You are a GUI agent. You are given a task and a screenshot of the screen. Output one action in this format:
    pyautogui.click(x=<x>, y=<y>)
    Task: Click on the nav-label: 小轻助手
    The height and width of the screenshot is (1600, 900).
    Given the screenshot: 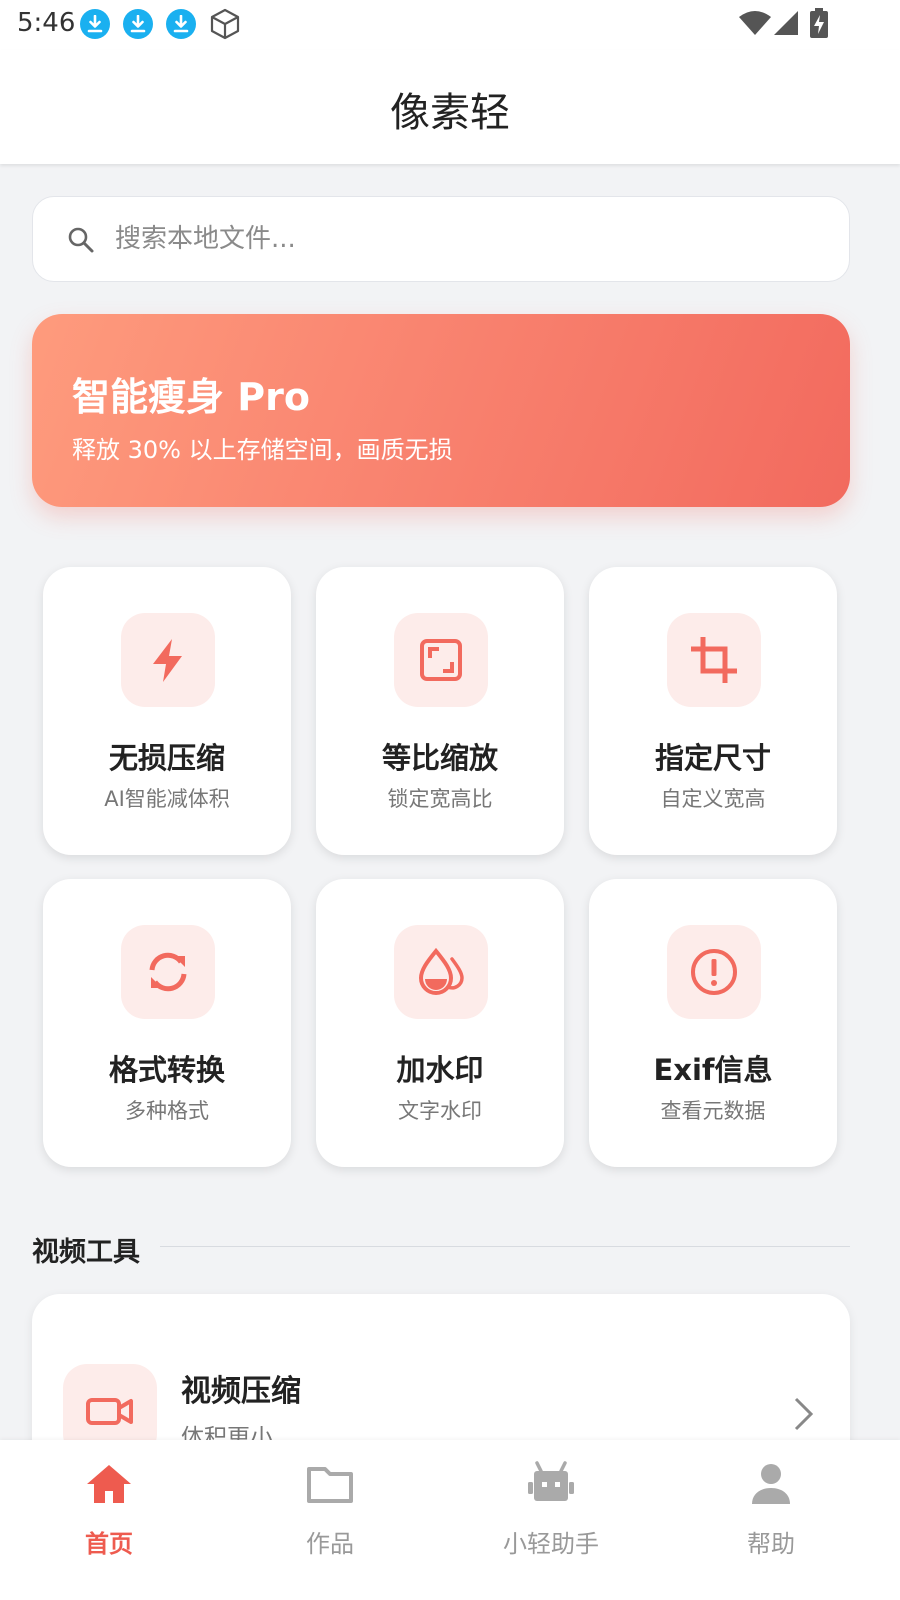 What is the action you would take?
    pyautogui.click(x=551, y=1544)
    